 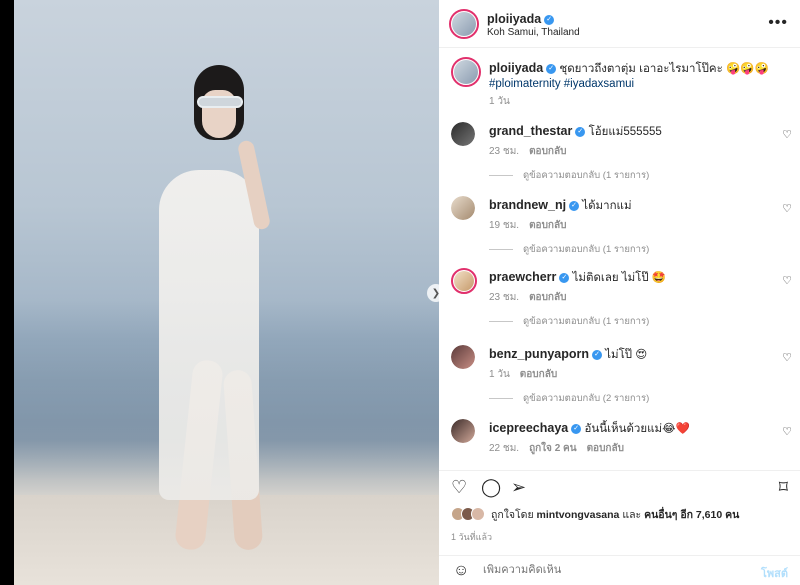 I want to click on caption-hashtags: #ploimaternity #iyadaxsamui, so click(x=561, y=84).